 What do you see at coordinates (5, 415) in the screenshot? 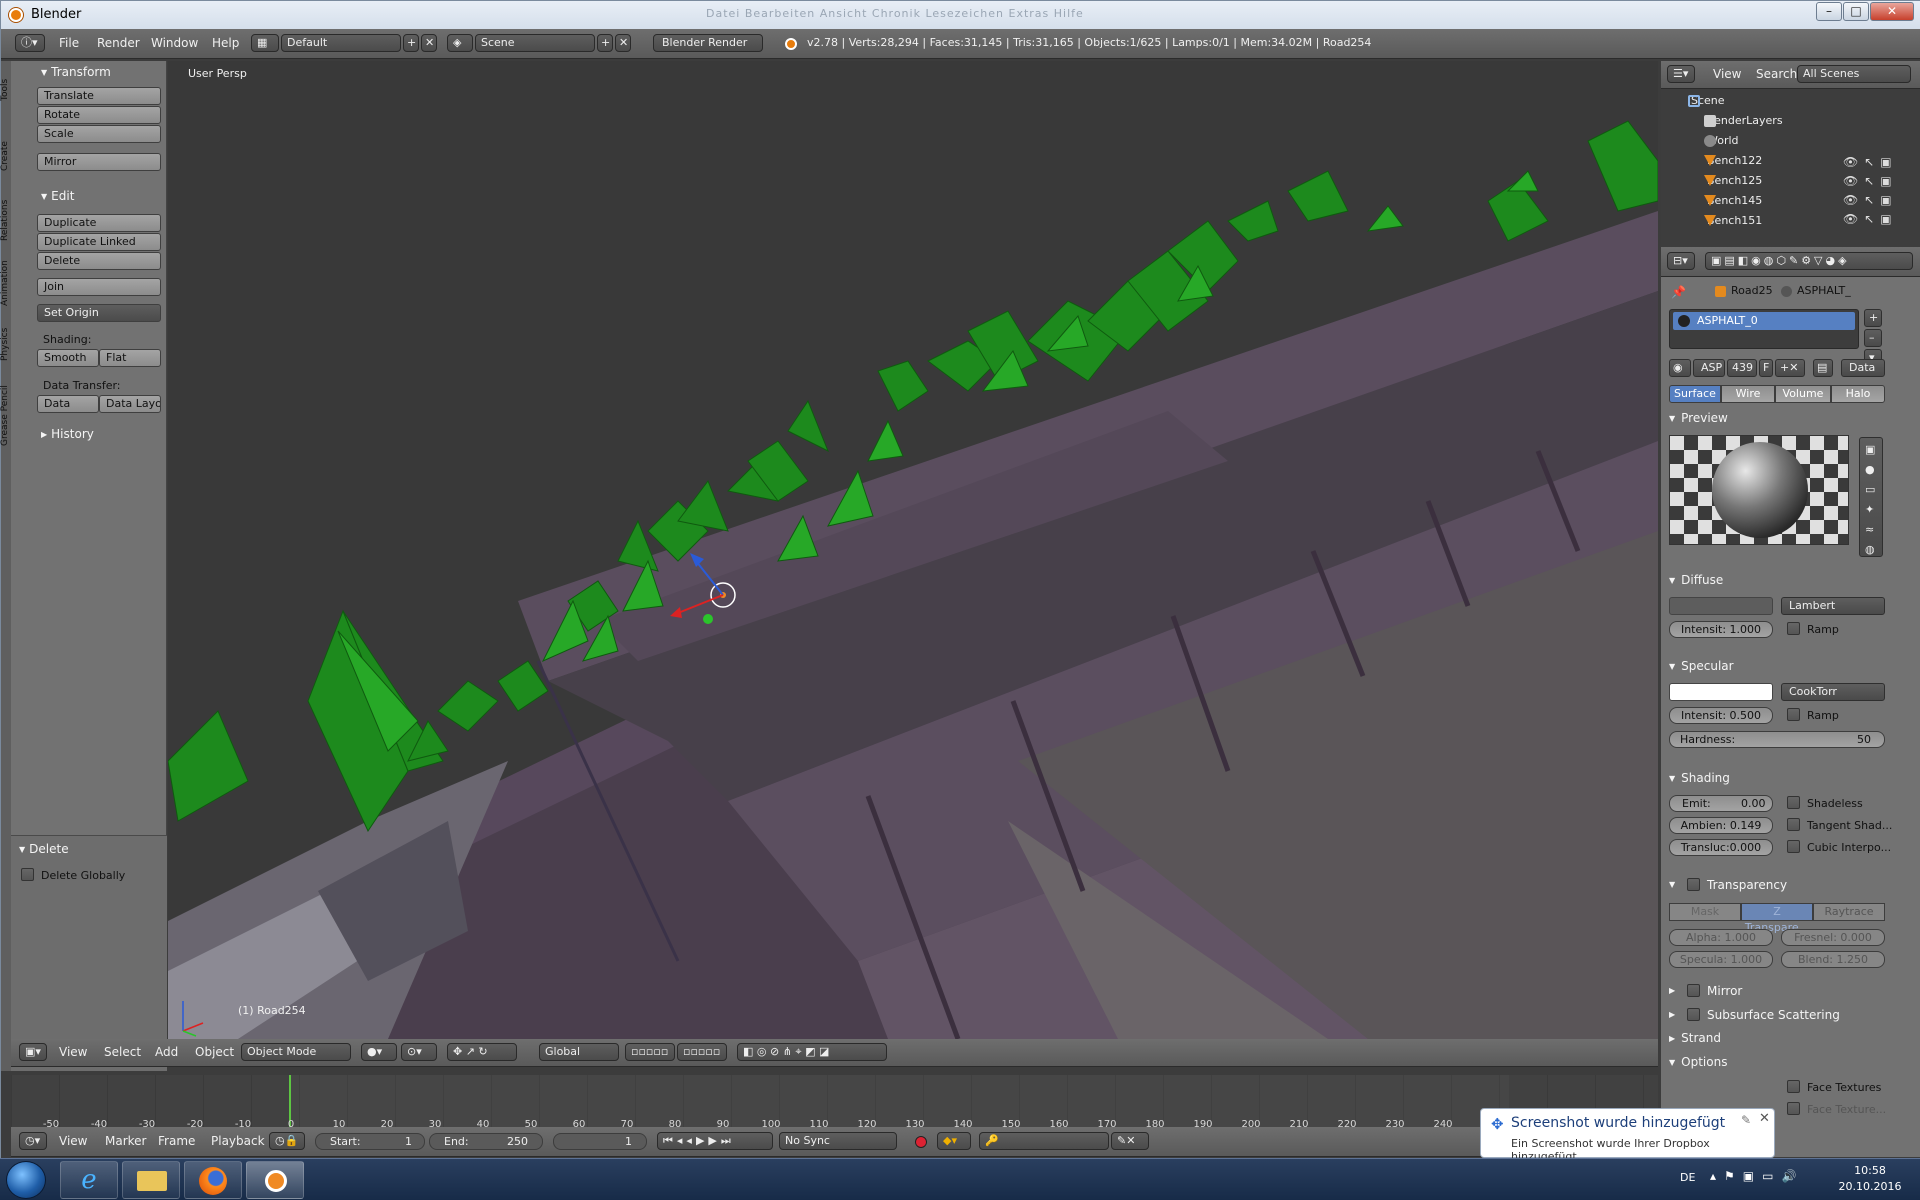
I see `tab-grease-pencil: Grease Pencil` at bounding box center [5, 415].